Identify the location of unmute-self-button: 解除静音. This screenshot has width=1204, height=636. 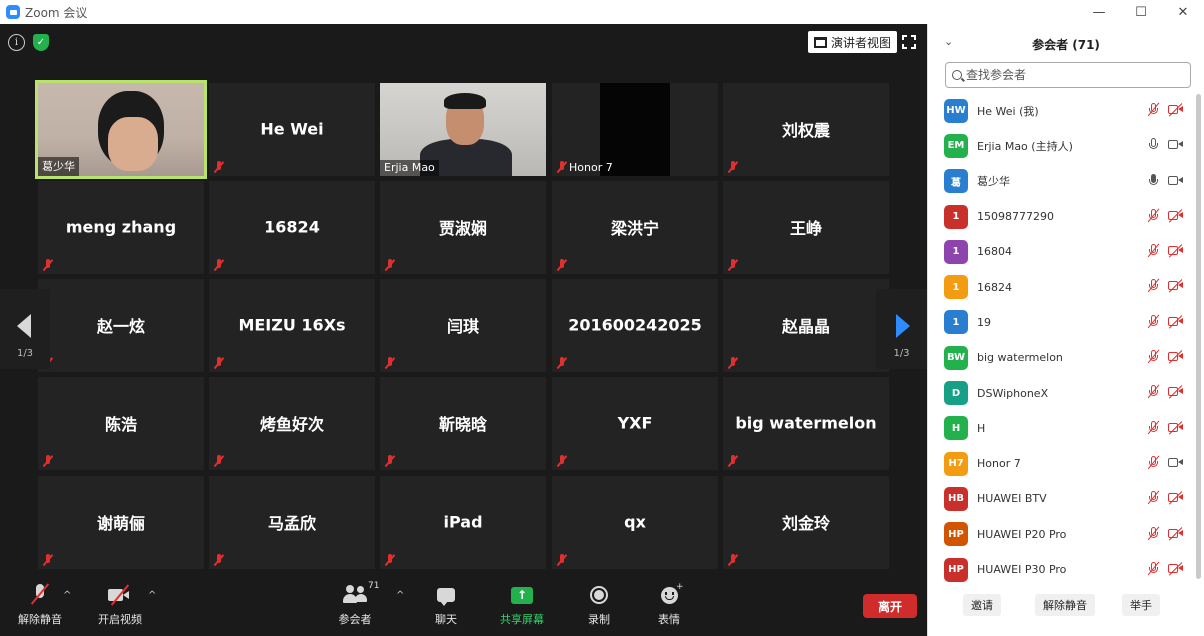
(1065, 605).